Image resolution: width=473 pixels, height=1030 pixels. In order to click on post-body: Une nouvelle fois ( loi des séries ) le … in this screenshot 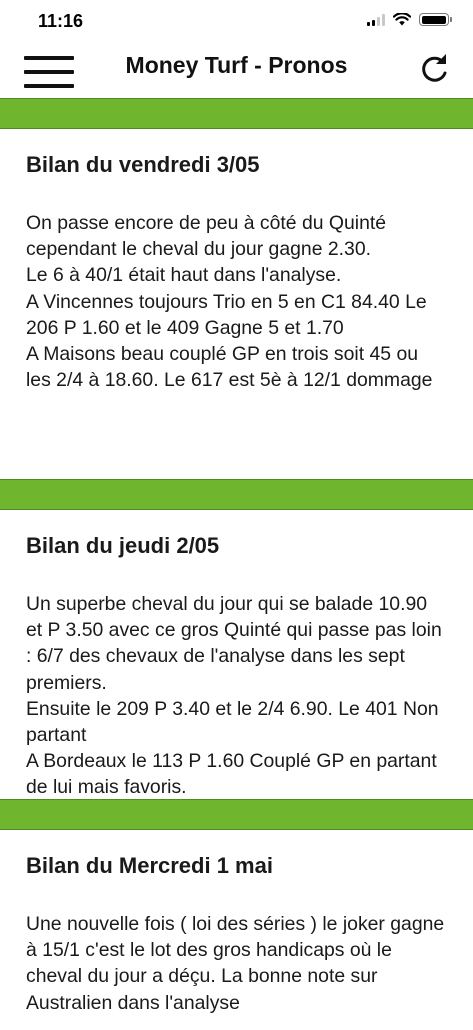, I will do `click(235, 963)`.